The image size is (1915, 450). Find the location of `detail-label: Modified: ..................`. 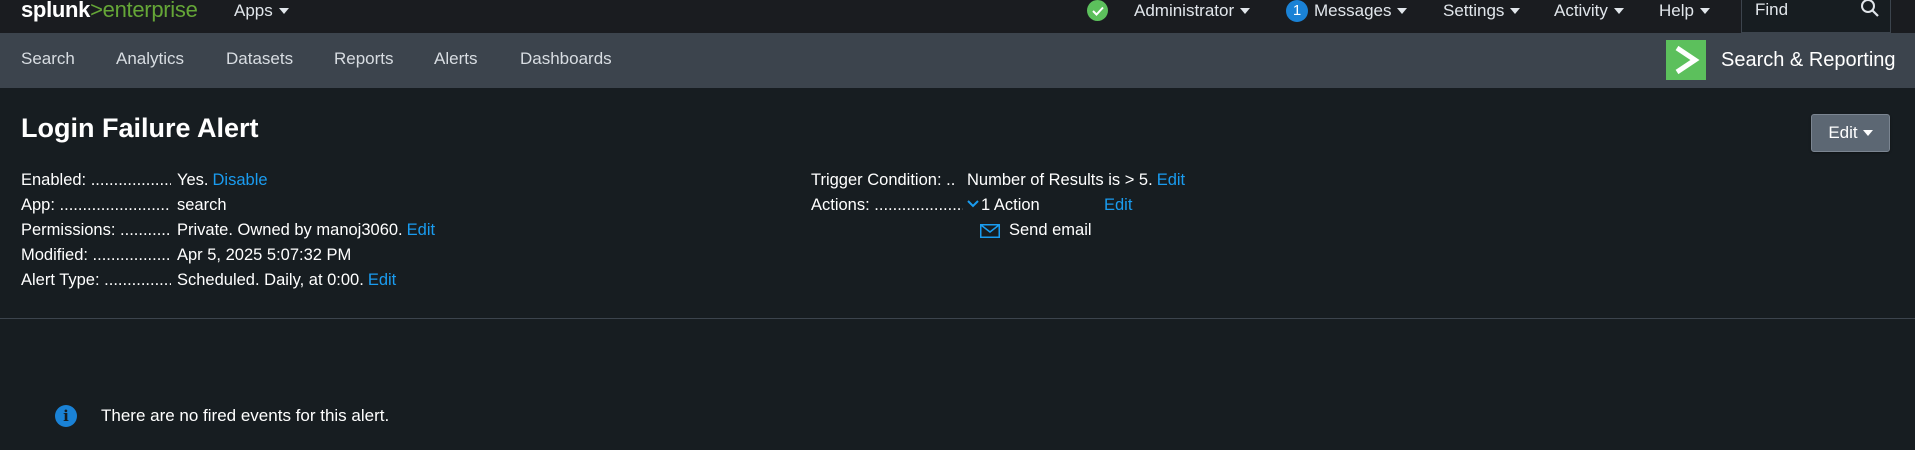

detail-label: Modified: .................. is located at coordinates (96, 255).